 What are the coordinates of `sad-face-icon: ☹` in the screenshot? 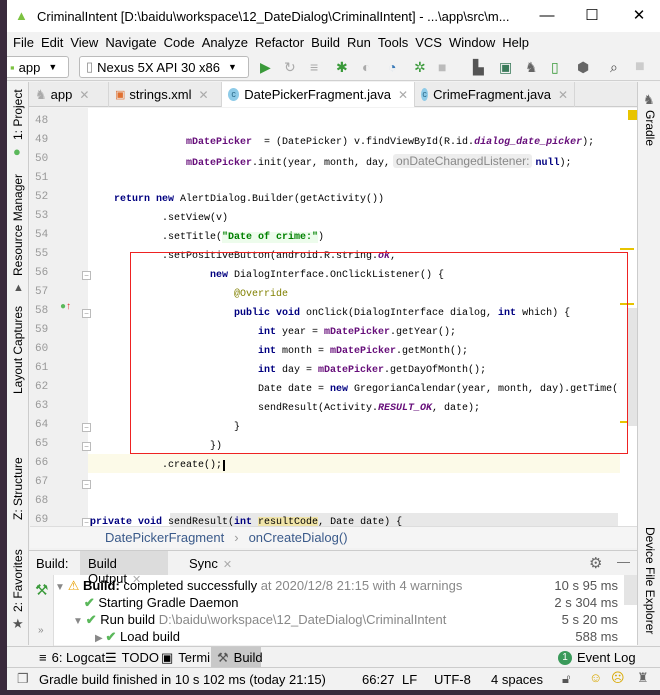 It's located at (618, 678).